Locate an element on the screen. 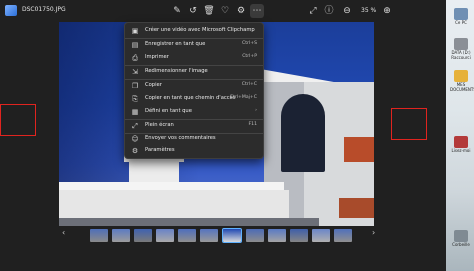 The width and height of the screenshot is (474, 271). arched-window is located at coordinates (303, 133).